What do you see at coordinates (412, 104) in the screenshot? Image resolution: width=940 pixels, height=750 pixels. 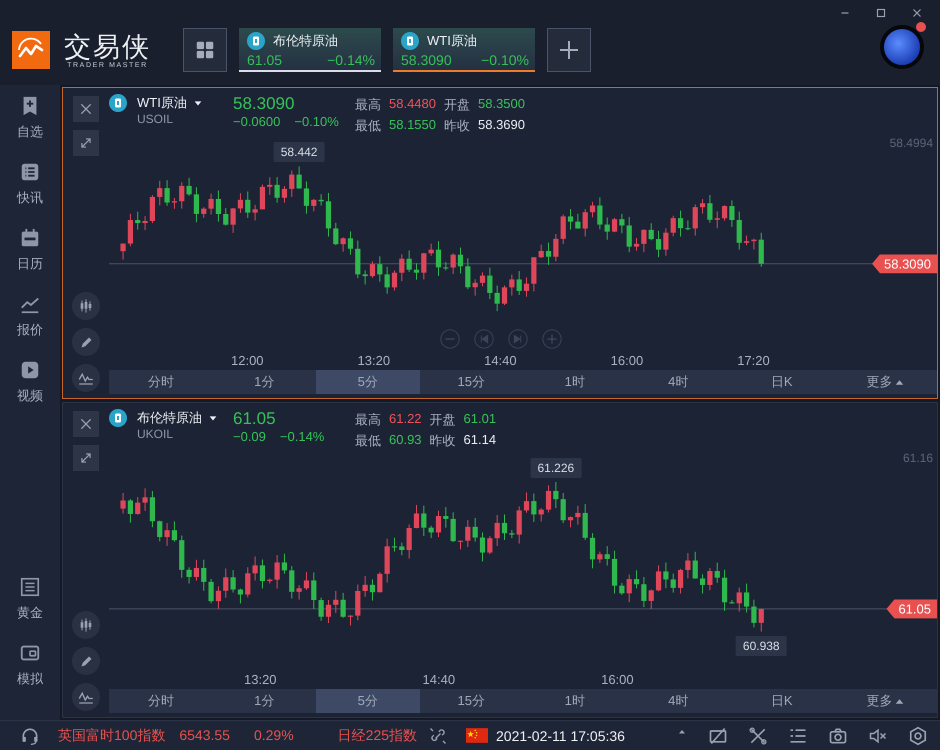 I see `stat-value: 58.4480` at bounding box center [412, 104].